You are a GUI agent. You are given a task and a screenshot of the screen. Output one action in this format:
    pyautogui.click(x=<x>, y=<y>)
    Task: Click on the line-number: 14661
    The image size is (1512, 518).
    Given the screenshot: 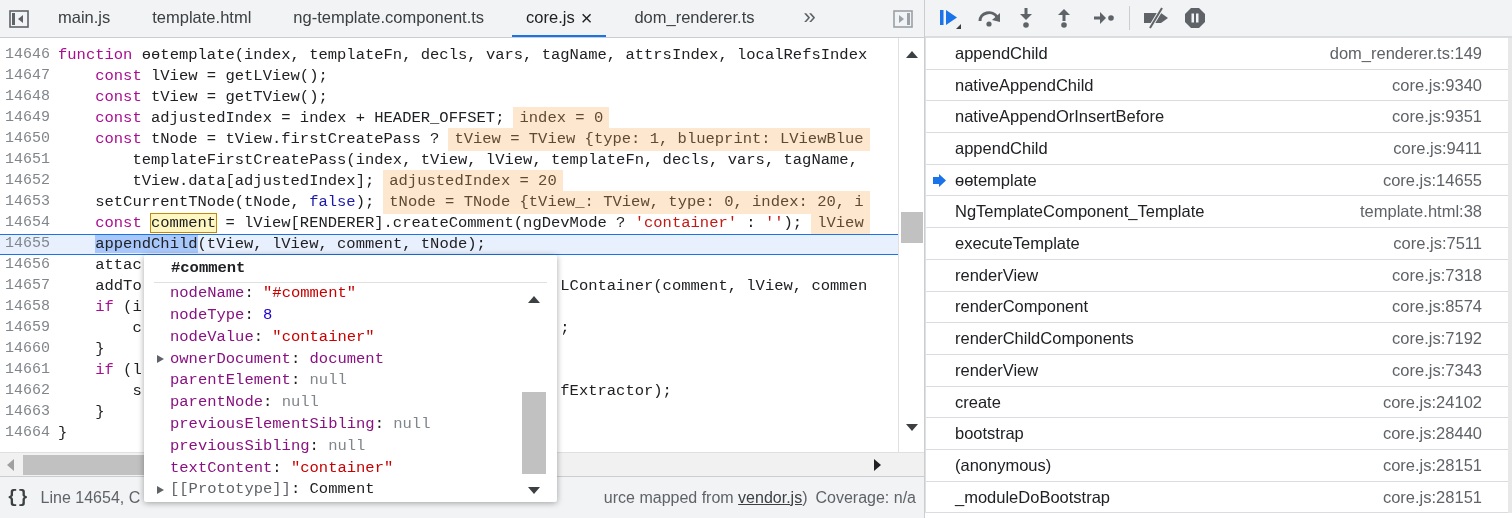 What is the action you would take?
    pyautogui.click(x=27, y=370)
    